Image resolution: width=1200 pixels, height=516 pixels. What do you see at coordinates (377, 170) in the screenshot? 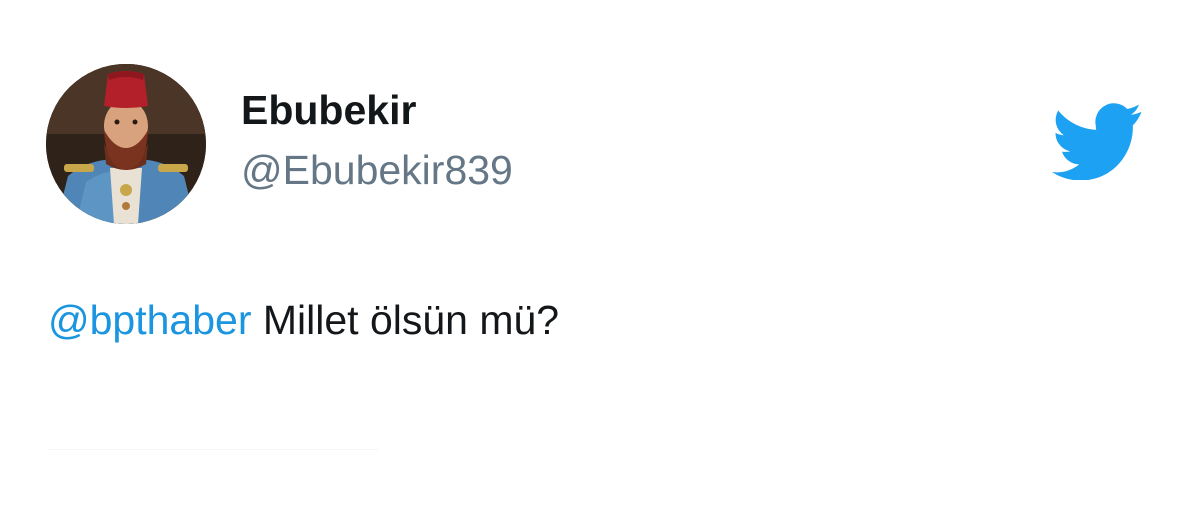
I see `user-handle: @Ebubekir839` at bounding box center [377, 170].